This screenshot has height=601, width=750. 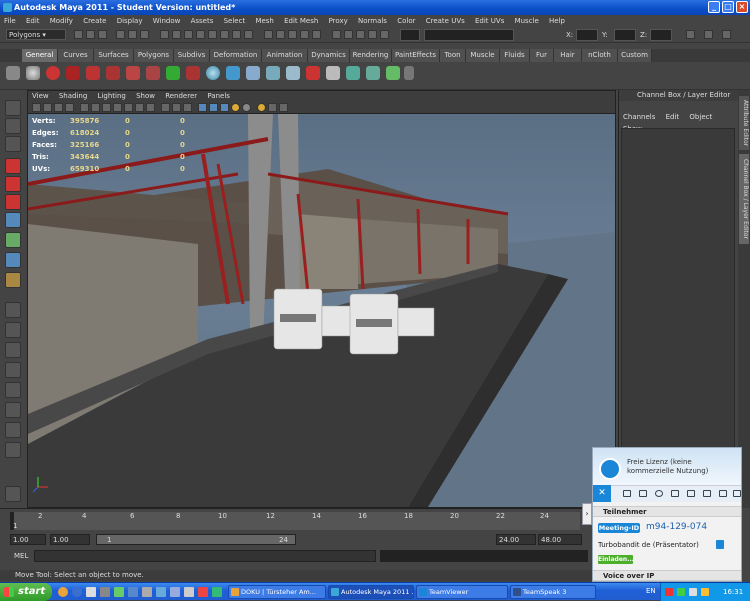 What do you see at coordinates (212, 34) in the screenshot?
I see `pick-deform-icon` at bounding box center [212, 34].